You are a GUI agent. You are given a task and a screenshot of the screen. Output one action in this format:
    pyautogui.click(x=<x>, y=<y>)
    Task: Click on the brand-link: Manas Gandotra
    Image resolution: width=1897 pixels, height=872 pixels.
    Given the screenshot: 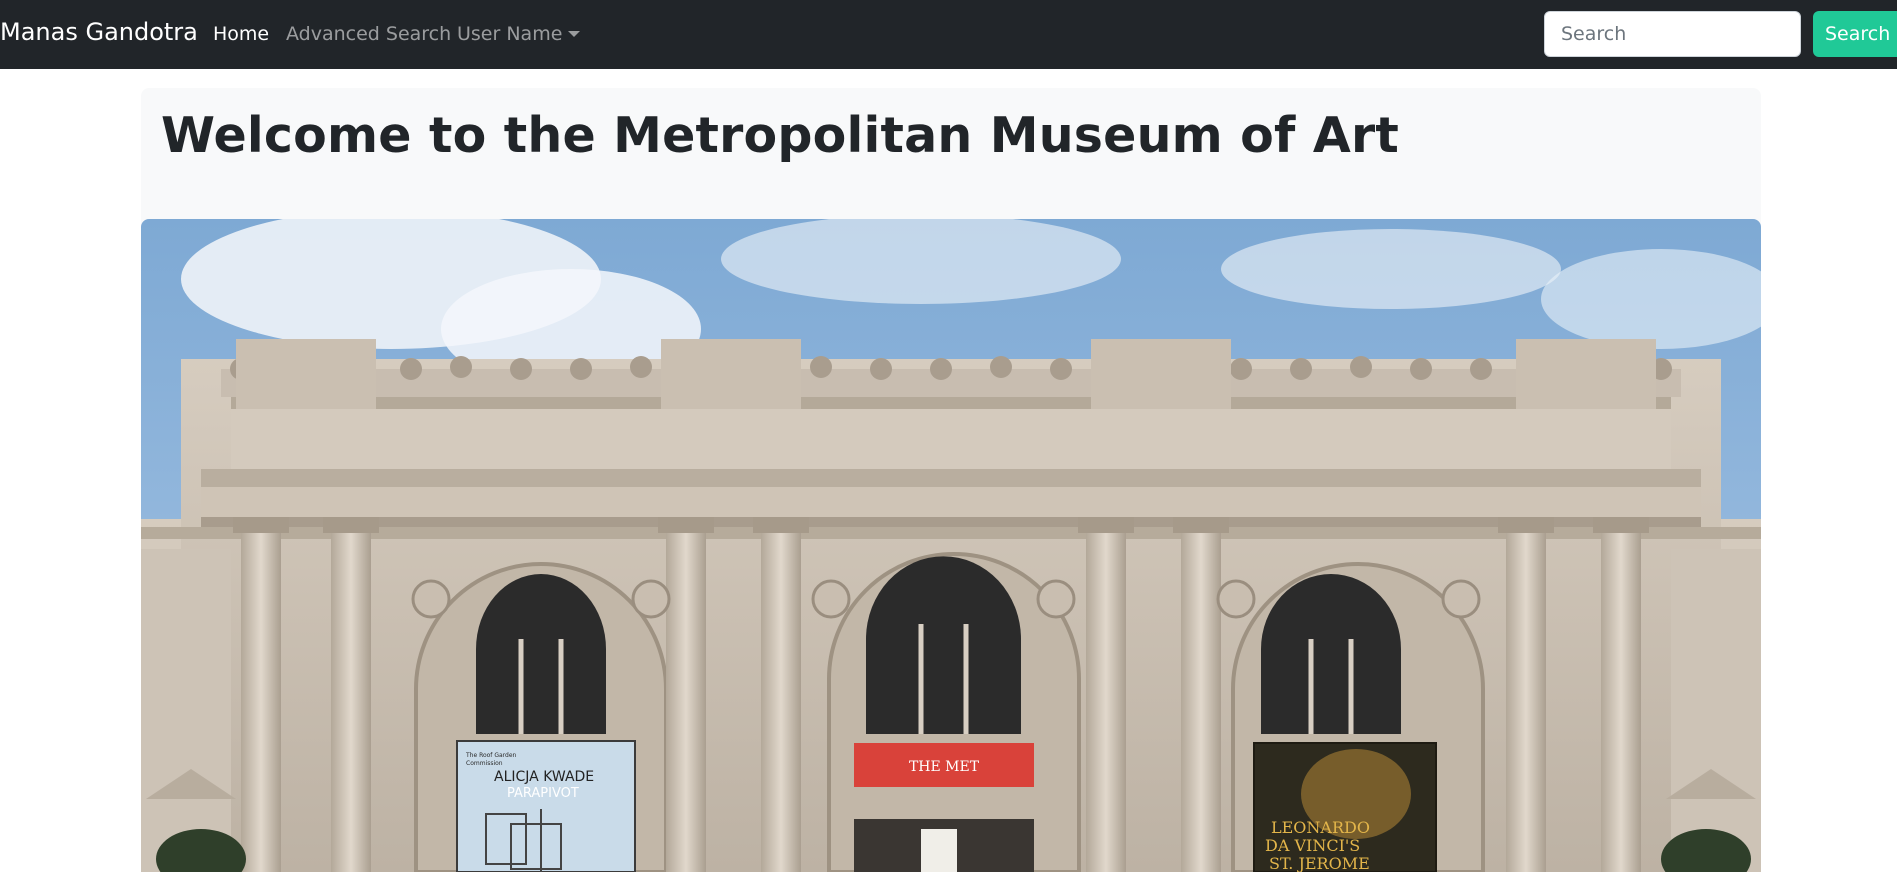 What is the action you would take?
    pyautogui.click(x=99, y=32)
    